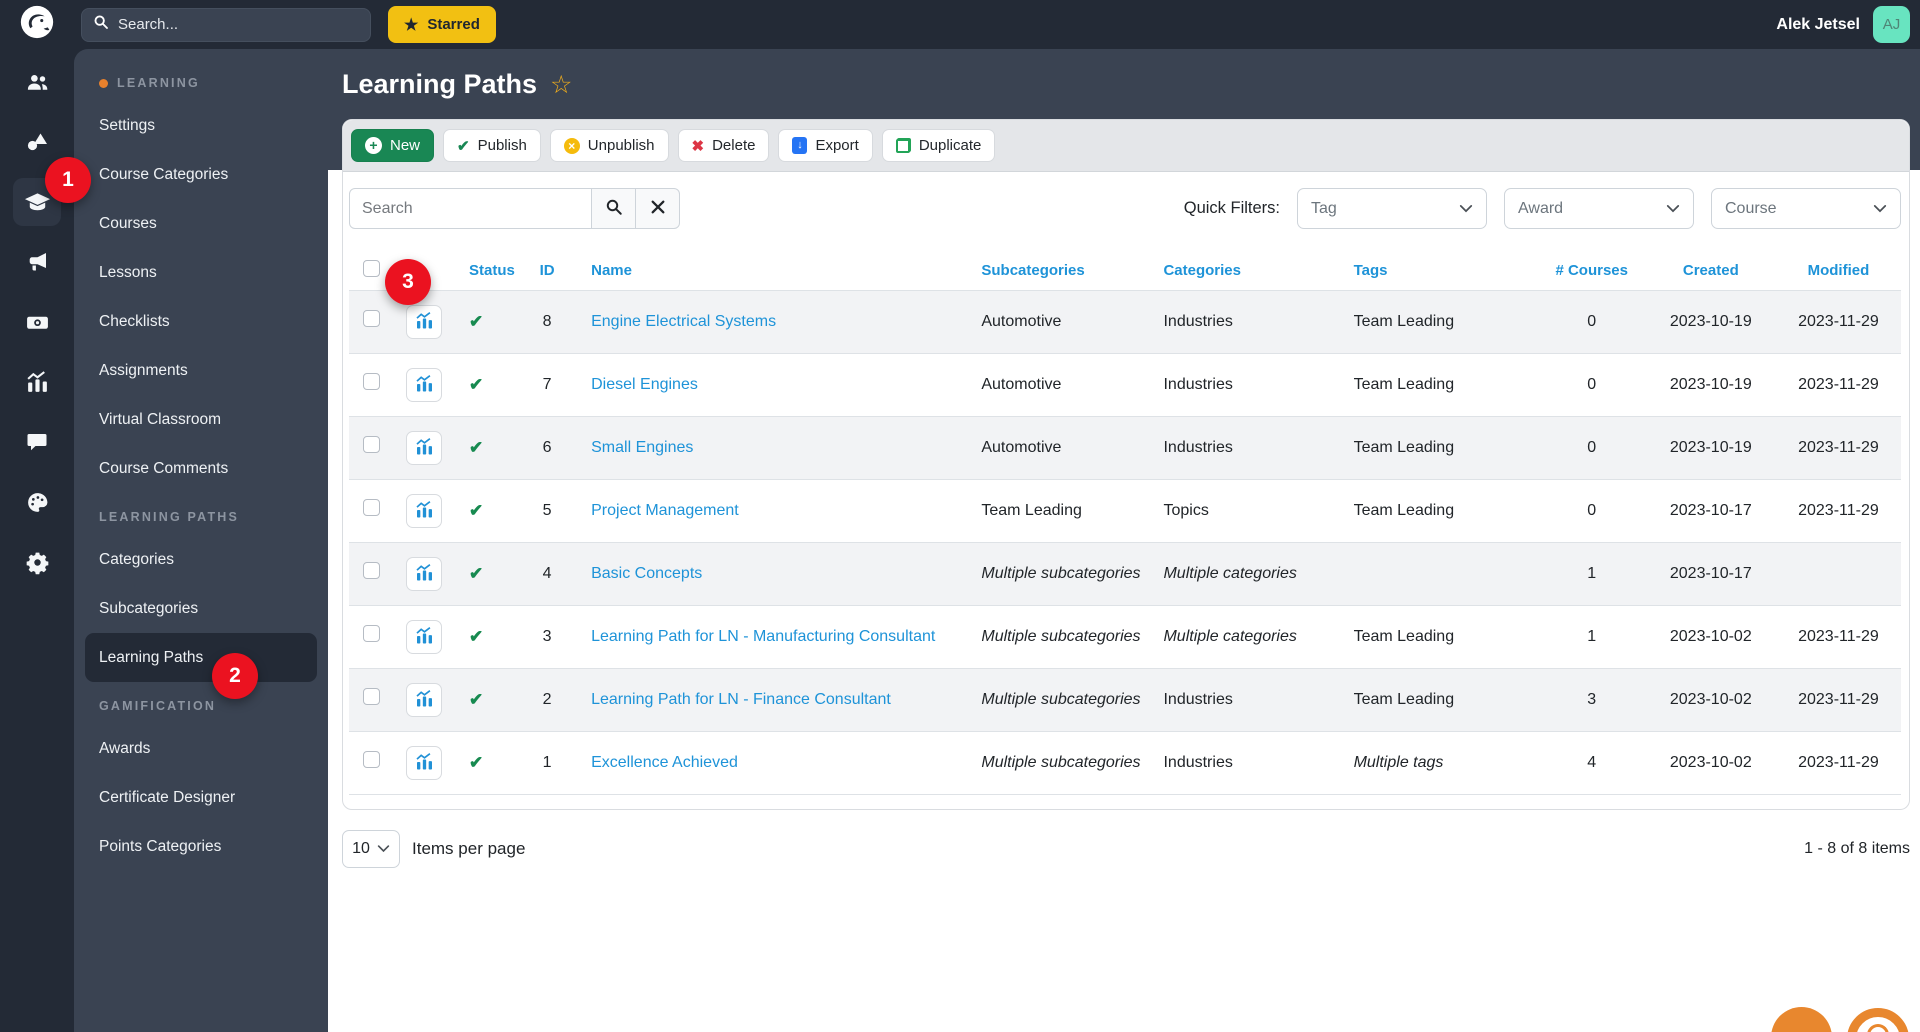 The height and width of the screenshot is (1032, 1920). I want to click on app-logo, so click(37, 24).